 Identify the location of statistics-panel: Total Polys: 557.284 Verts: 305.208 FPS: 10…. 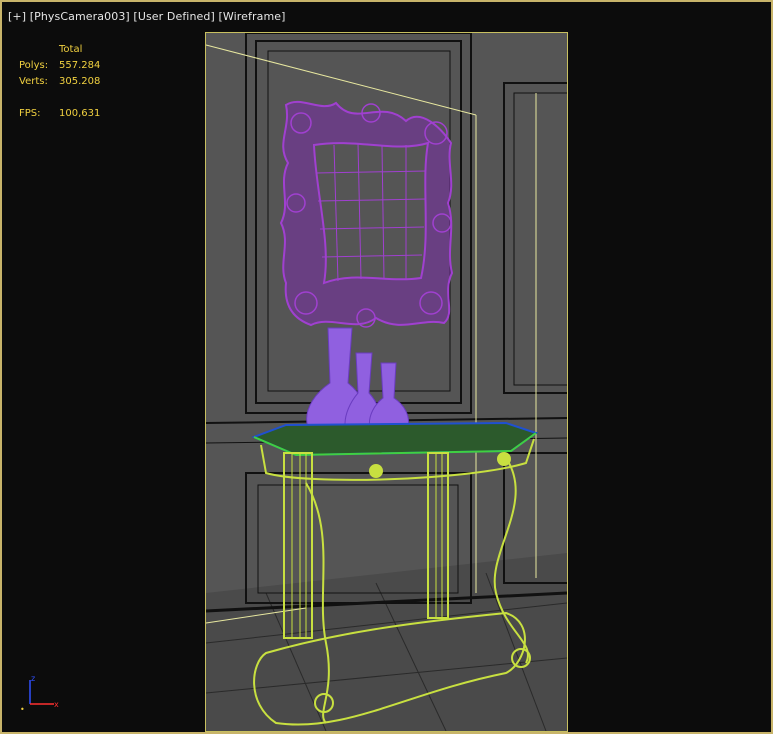
(59, 82).